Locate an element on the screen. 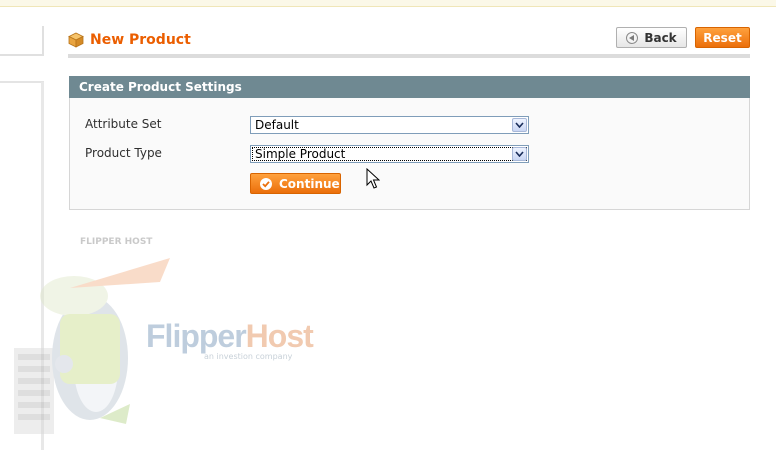 This screenshot has width=776, height=450. brand-tagline: an investion company is located at coordinates (248, 356).